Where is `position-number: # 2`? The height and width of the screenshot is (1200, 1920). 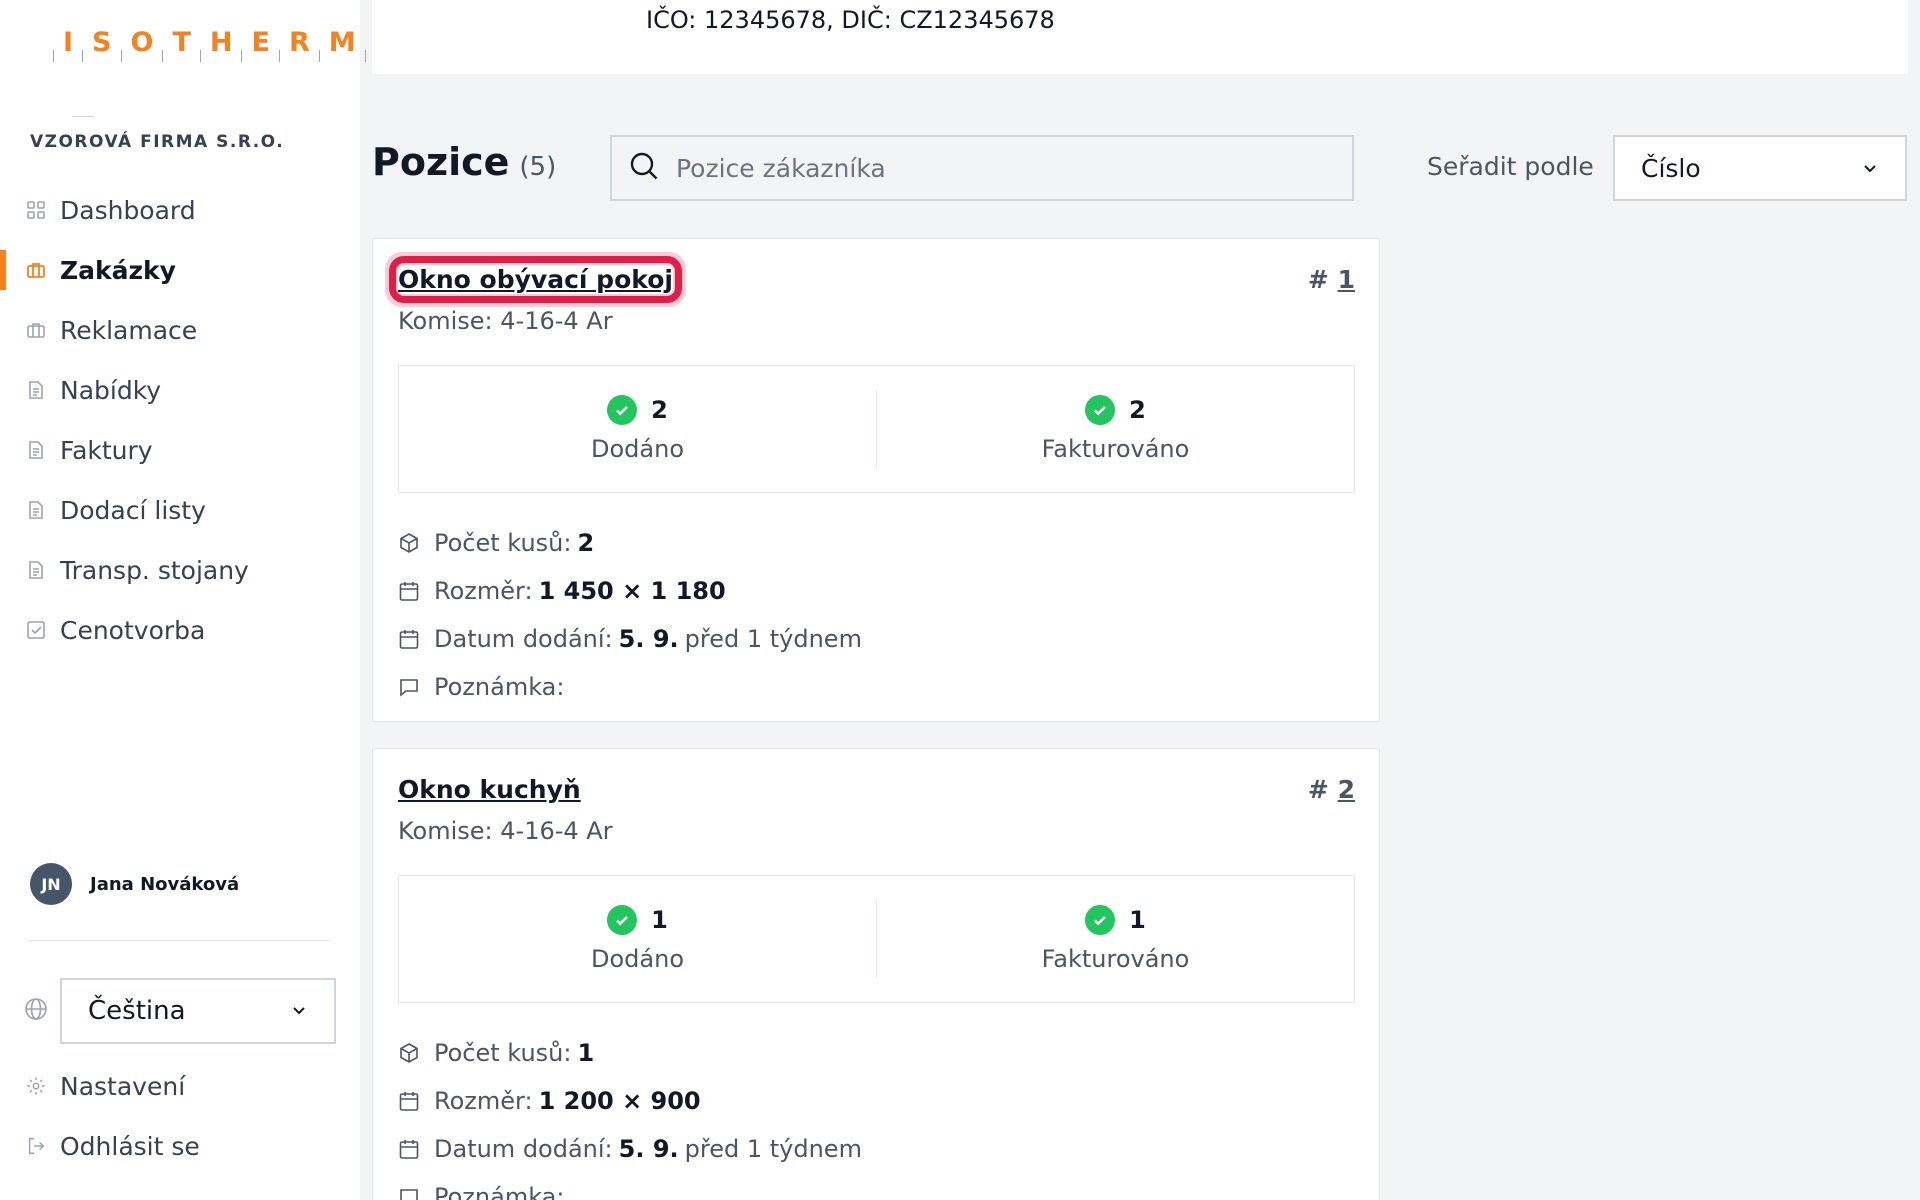 position-number: # 2 is located at coordinates (1331, 789).